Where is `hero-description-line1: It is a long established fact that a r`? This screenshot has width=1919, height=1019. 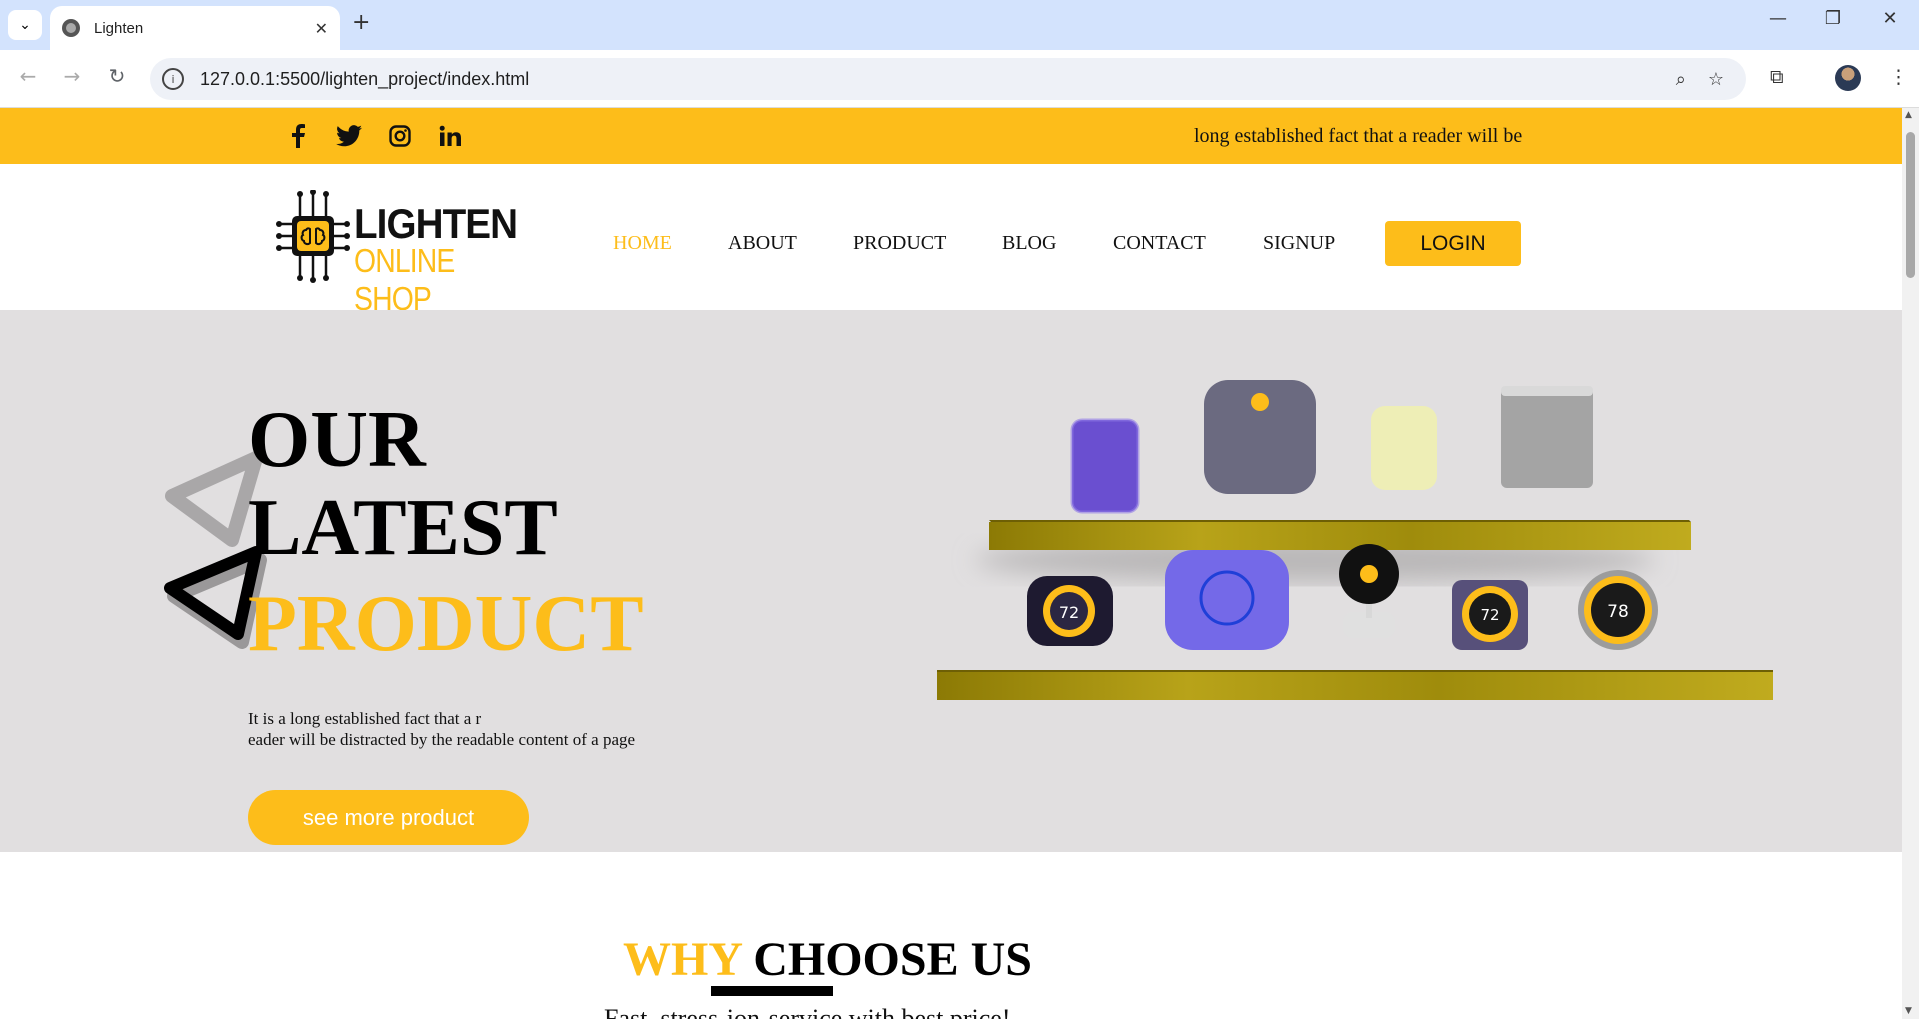 hero-description-line1: It is a long established fact that a r is located at coordinates (365, 718).